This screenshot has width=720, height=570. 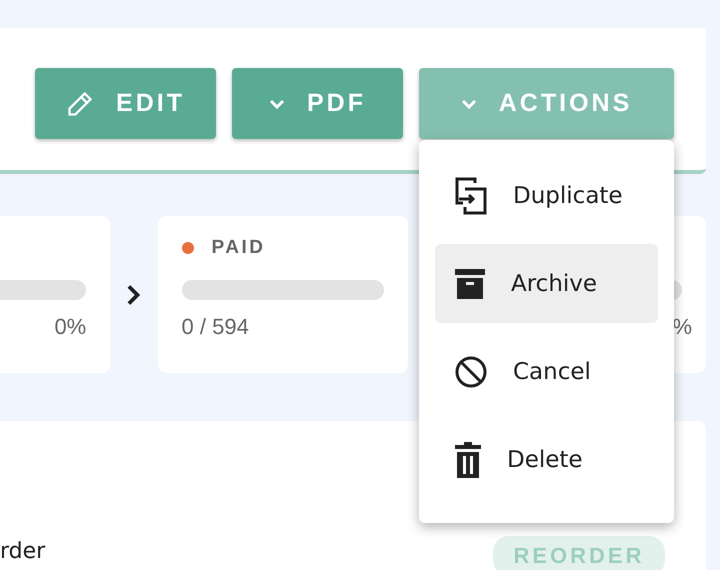 I want to click on pencil-icon, so click(x=80, y=104).